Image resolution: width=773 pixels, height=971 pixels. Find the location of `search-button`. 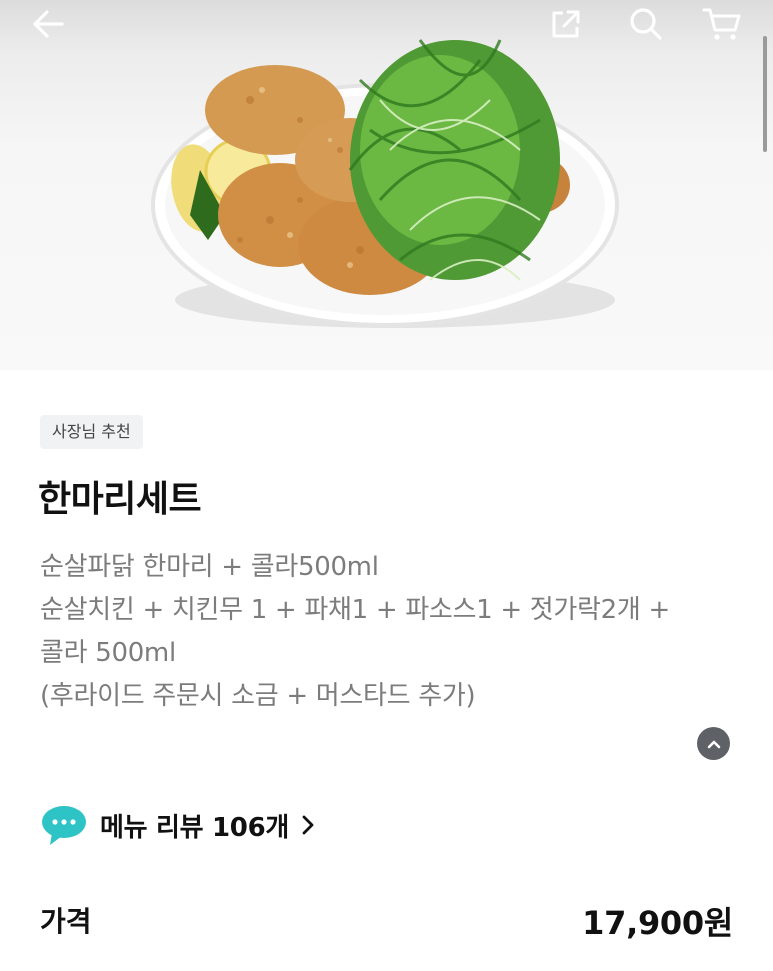

search-button is located at coordinates (646, 24).